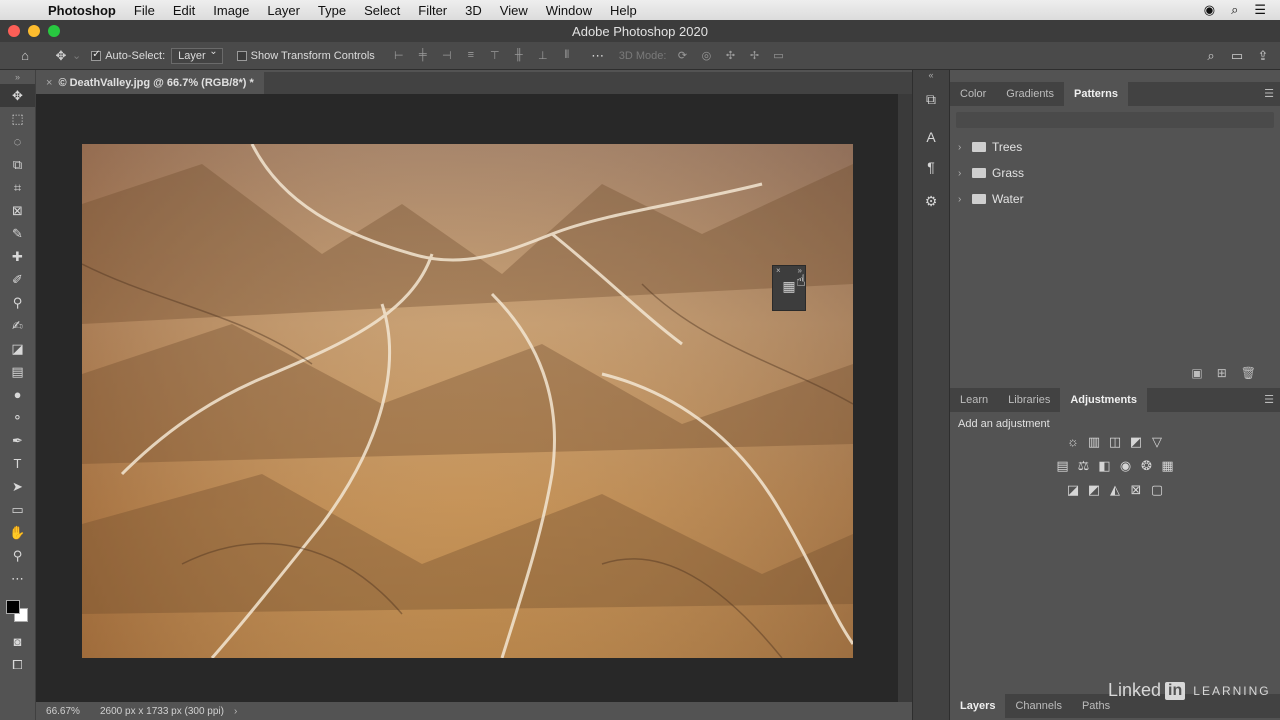 The image size is (1280, 720). I want to click on object-selection-tool-icon: ⧉, so click(17, 164).